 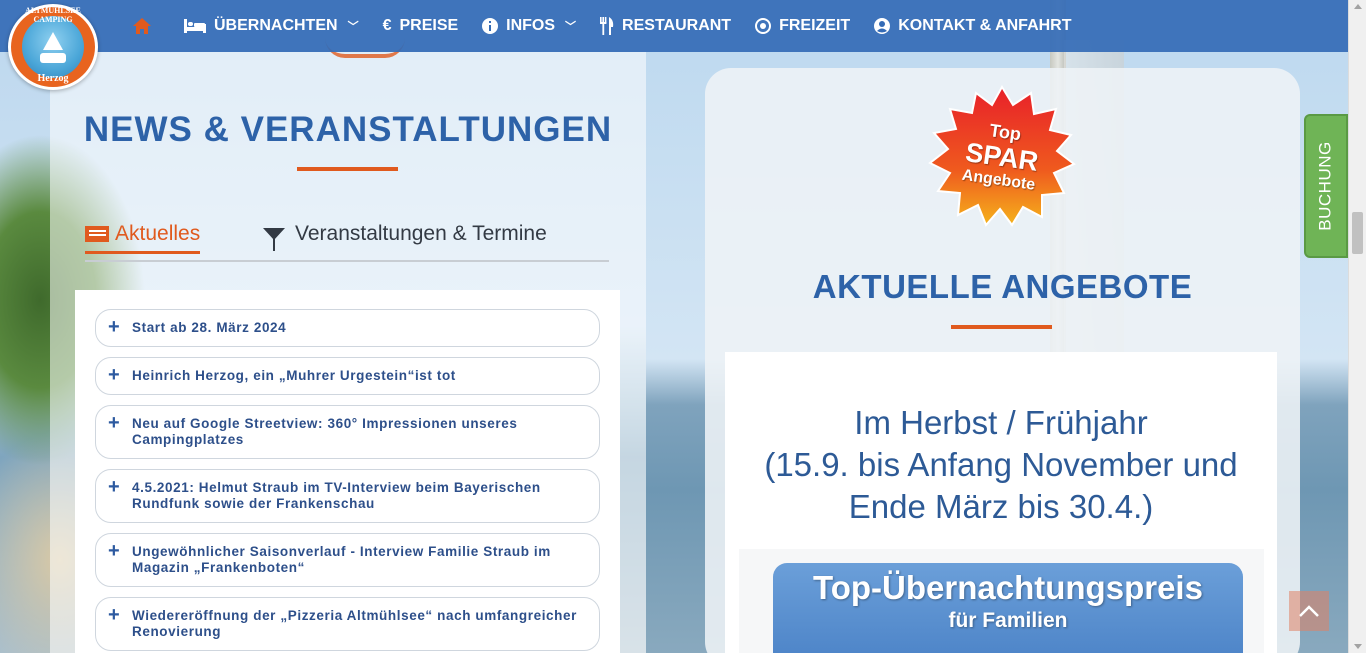 What do you see at coordinates (1358, 6) in the screenshot?
I see `scroll-up-arrow-icon` at bounding box center [1358, 6].